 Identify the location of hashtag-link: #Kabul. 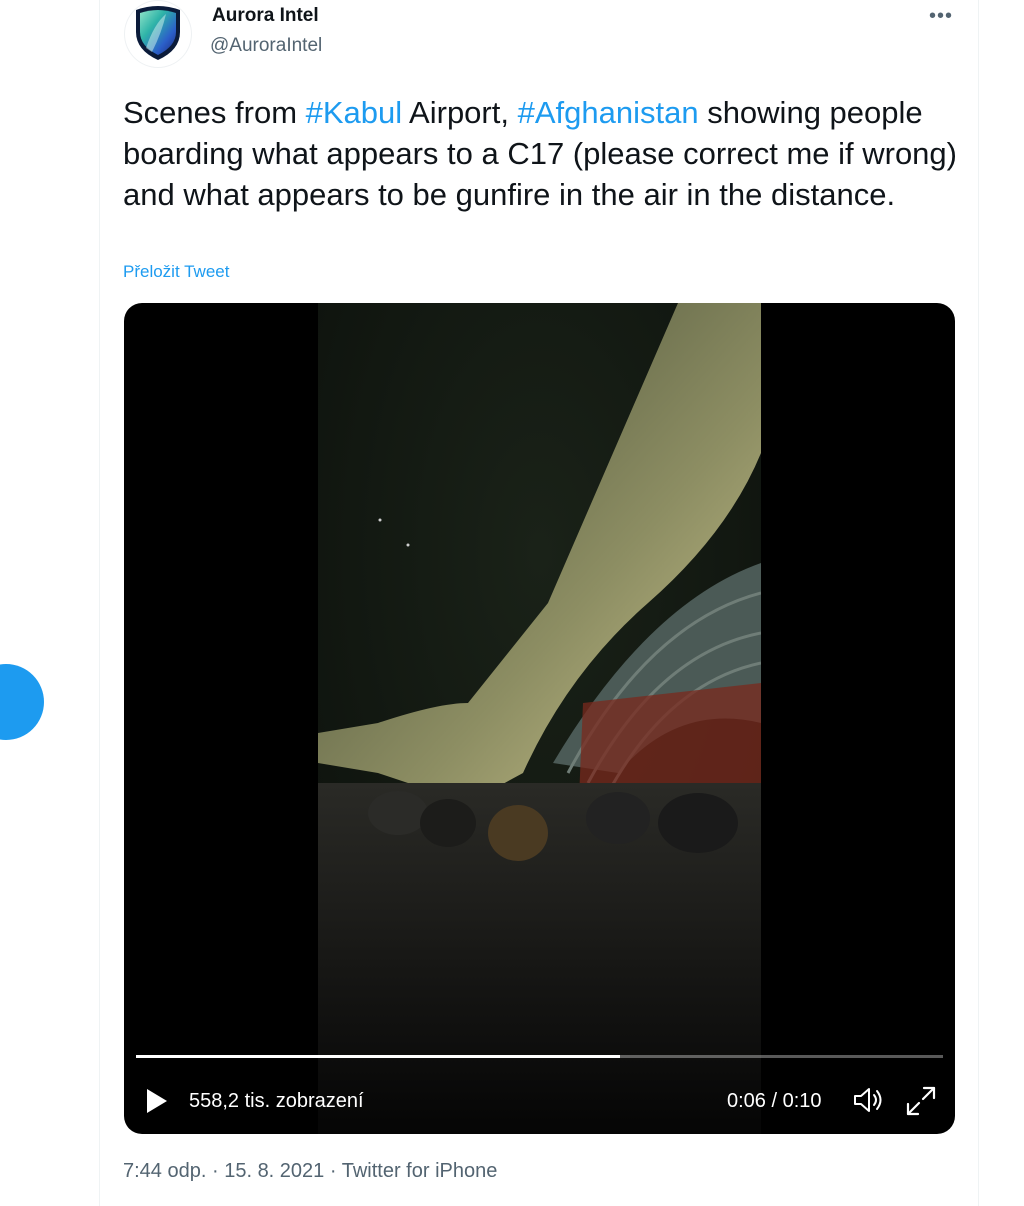
(354, 112).